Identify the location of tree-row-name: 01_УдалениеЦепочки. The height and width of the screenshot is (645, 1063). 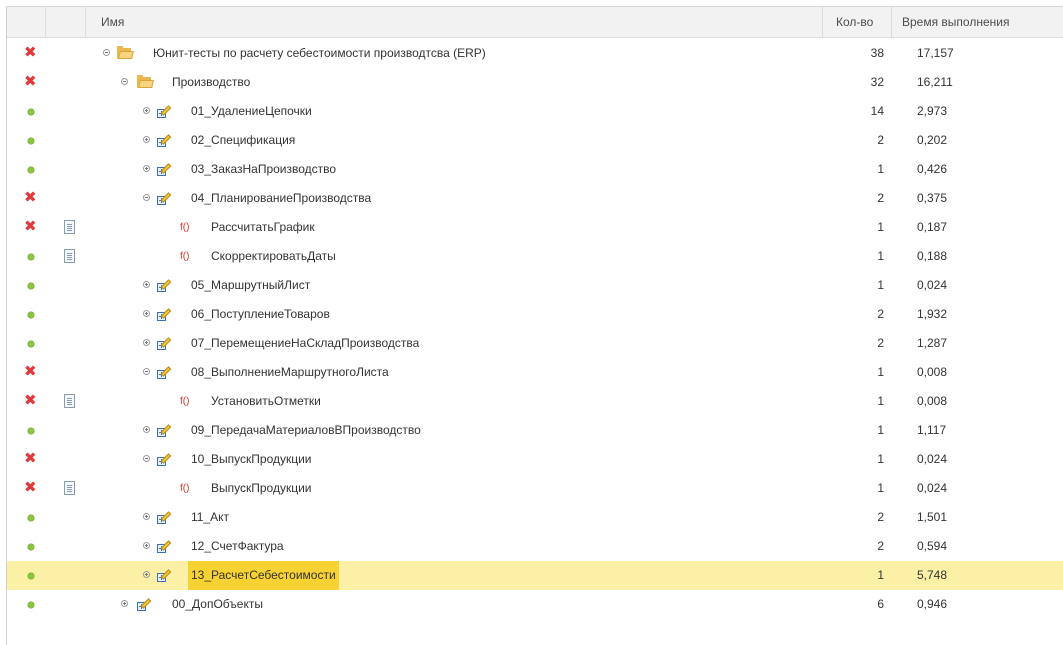
(251, 111).